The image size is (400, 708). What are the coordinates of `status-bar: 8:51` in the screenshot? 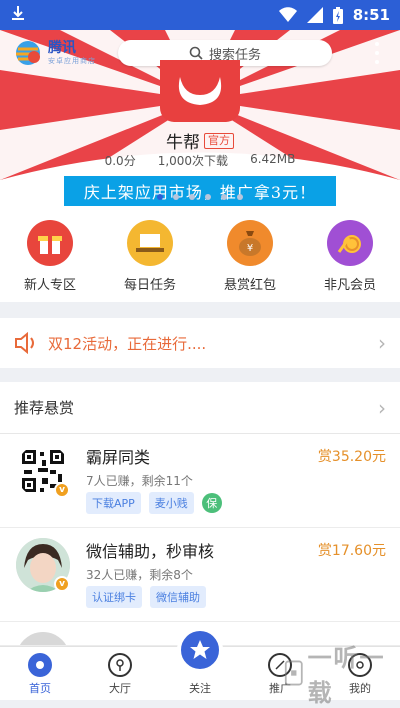 It's located at (200, 15).